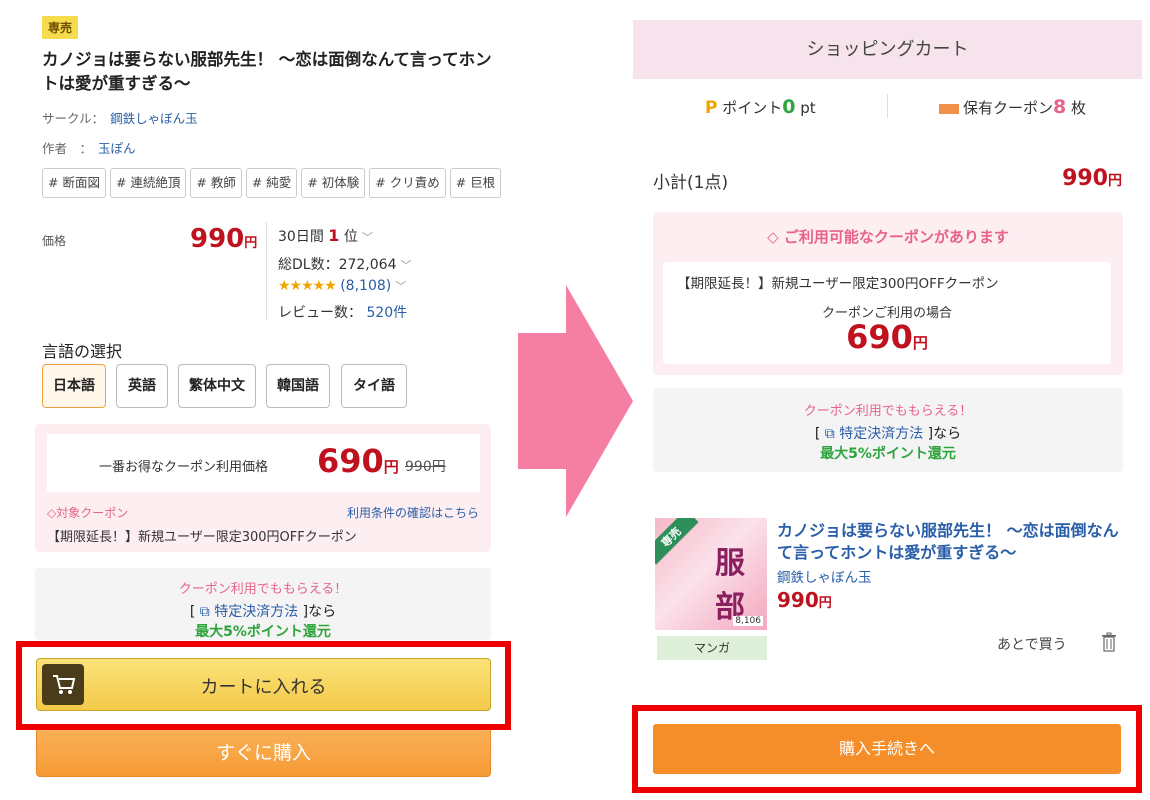 The height and width of the screenshot is (800, 1150). I want to click on language-heading: 言語の選択, so click(82, 351).